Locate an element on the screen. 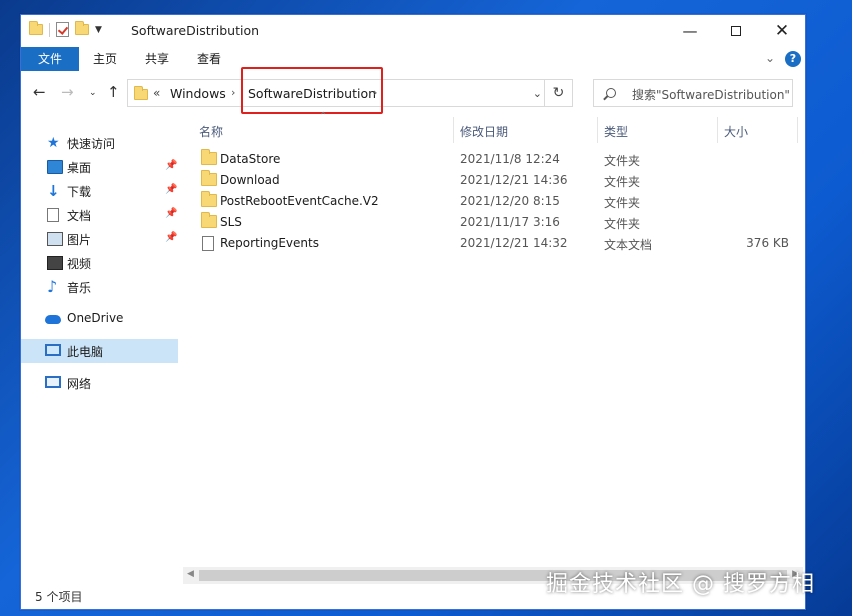 This screenshot has height=616, width=852. up-arrow-icon: ↑ is located at coordinates (113, 92).